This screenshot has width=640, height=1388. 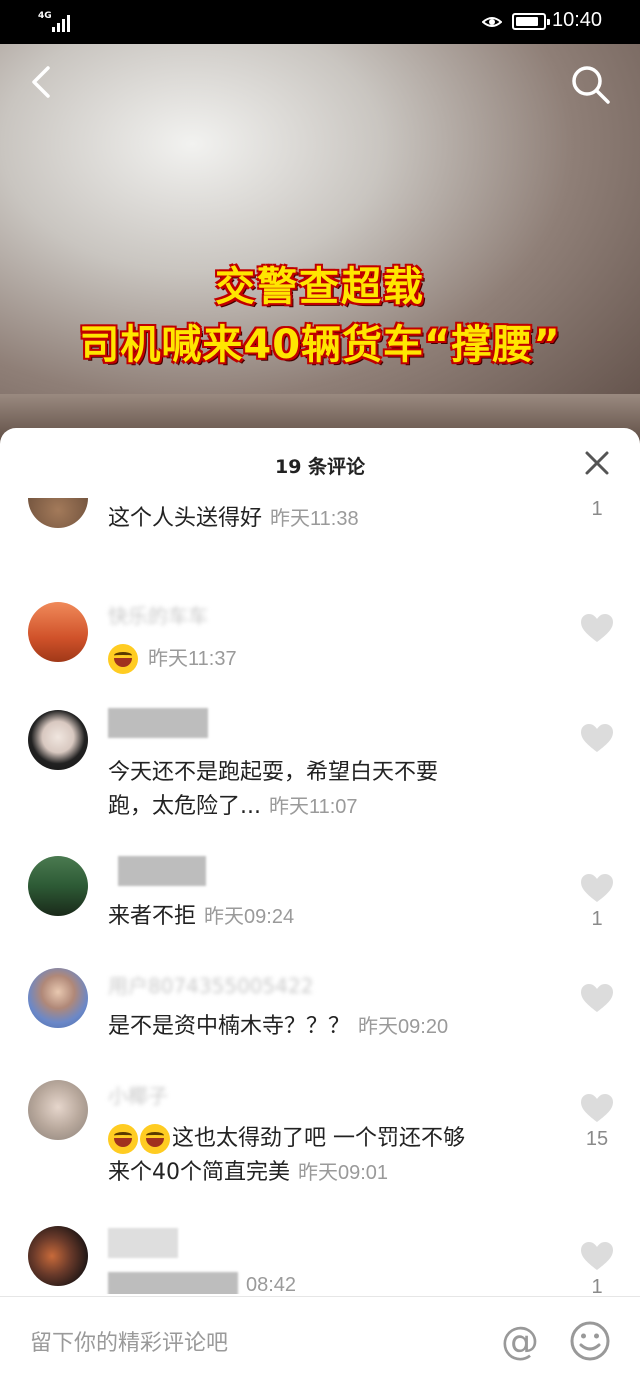 I want to click on comment-input: 留下你的精彩评论吧, so click(x=129, y=1341).